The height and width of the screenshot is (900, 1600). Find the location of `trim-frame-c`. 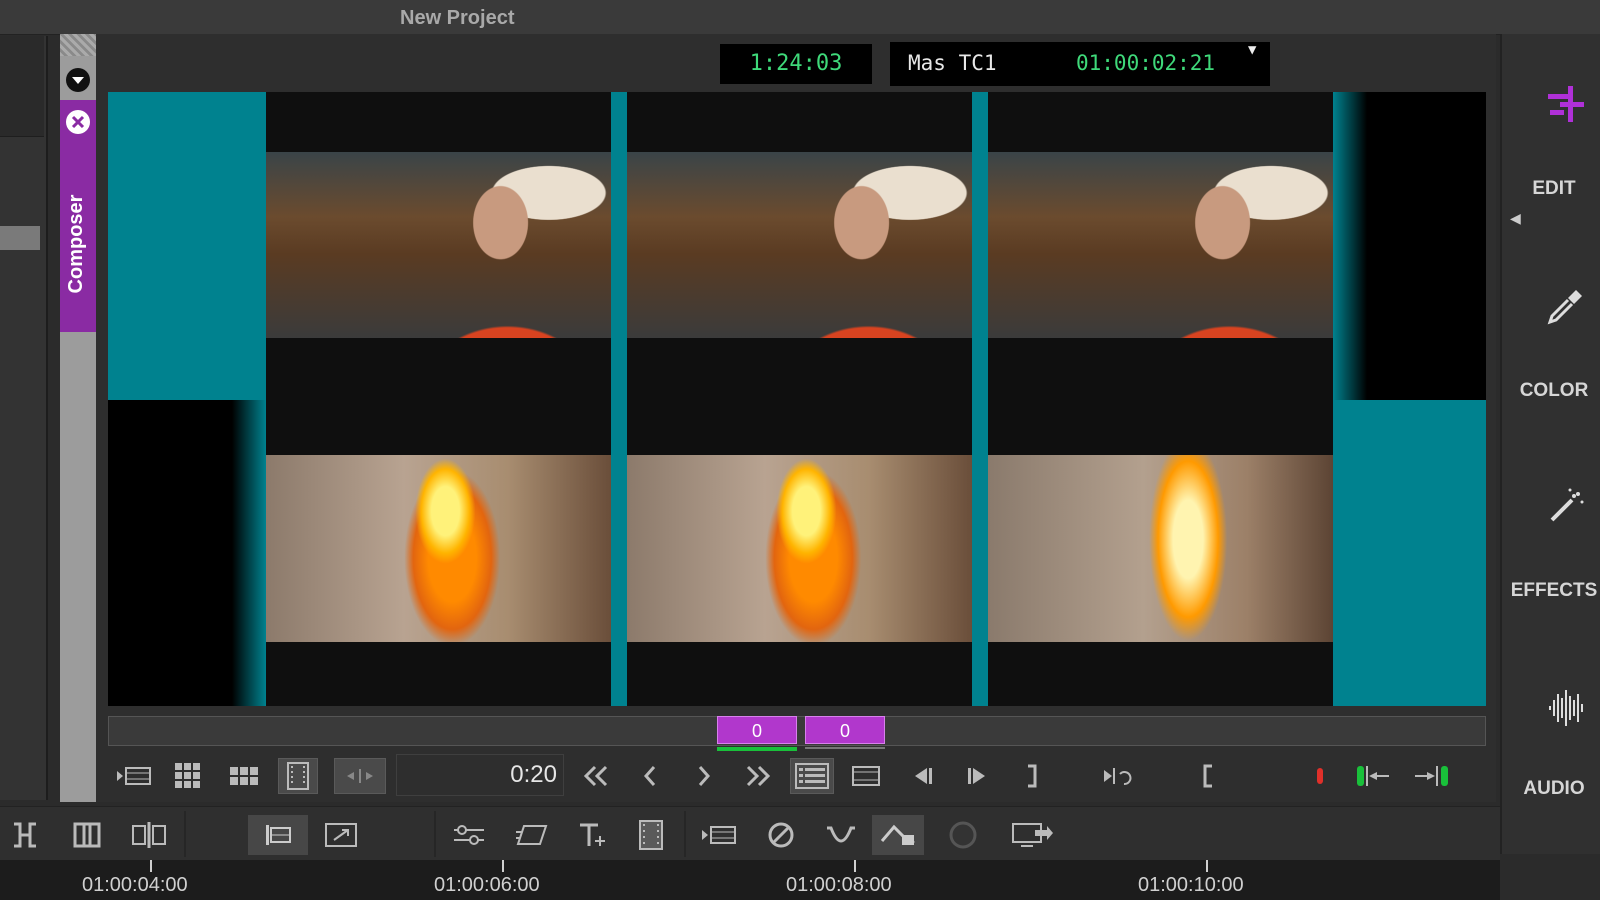

trim-frame-c is located at coordinates (1160, 399).